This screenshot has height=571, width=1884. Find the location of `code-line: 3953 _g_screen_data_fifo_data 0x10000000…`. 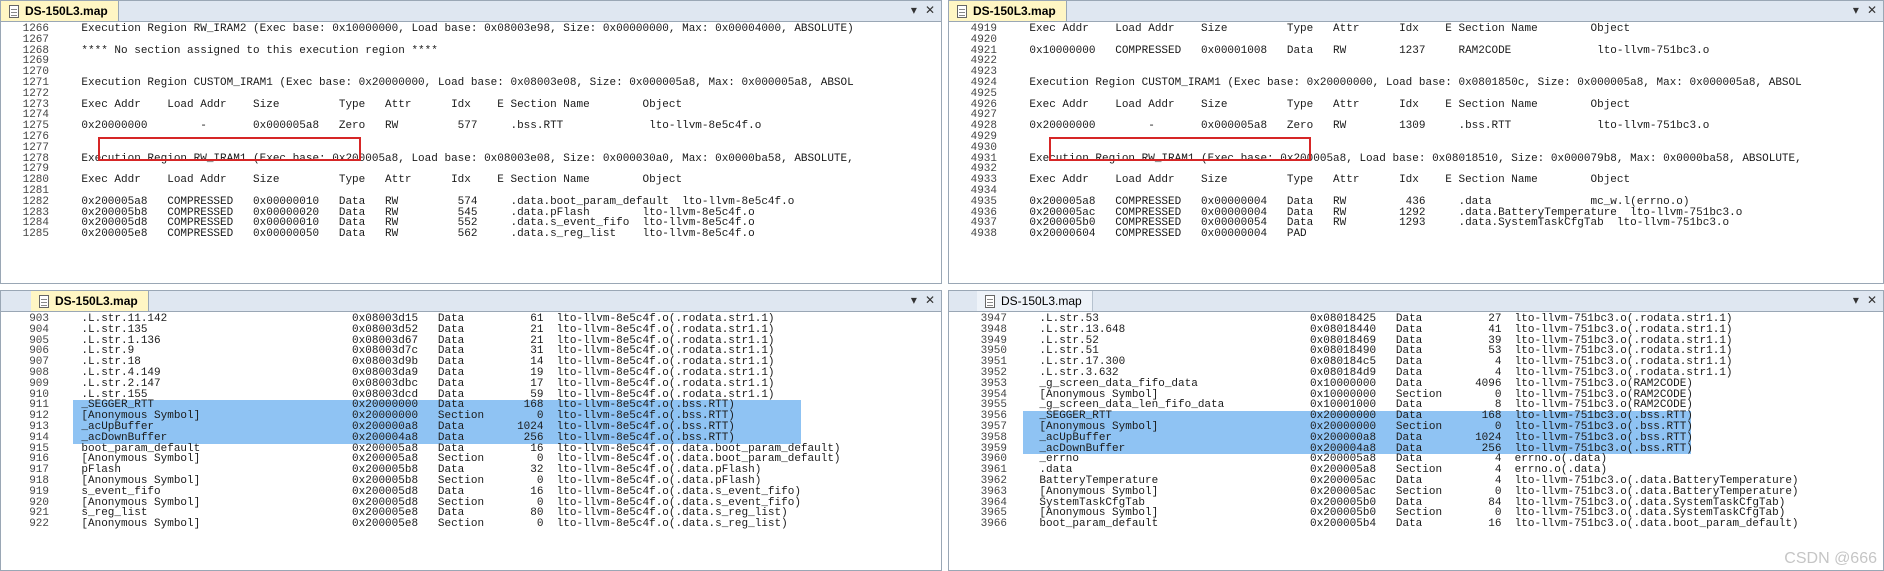

code-line: 3953 _g_screen_data_fifo_data 0x10000000… is located at coordinates (1416, 383).